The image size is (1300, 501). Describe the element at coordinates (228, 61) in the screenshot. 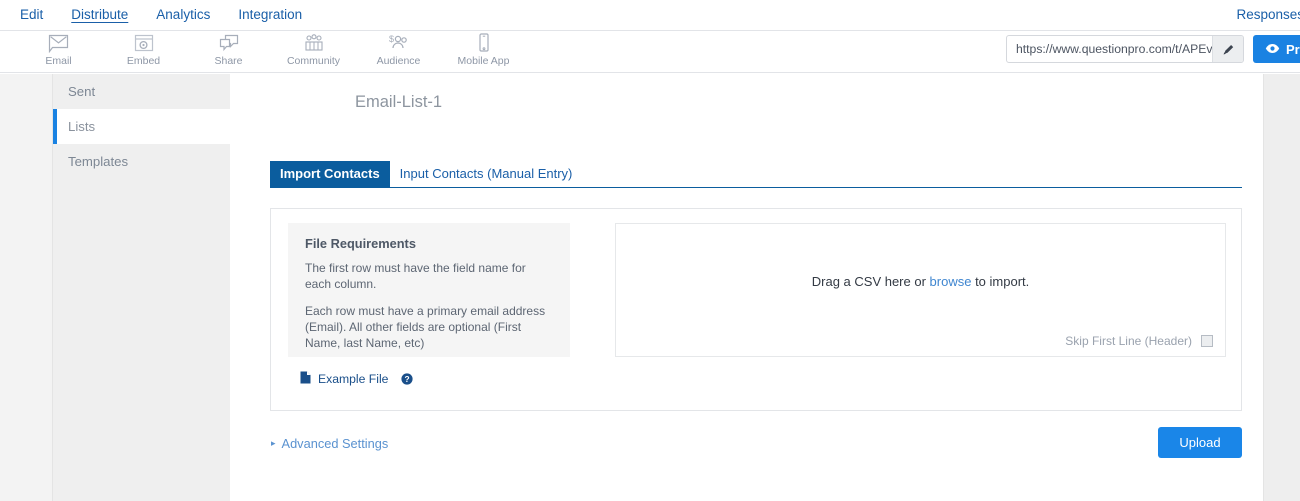

I see `toolbar-label-share: Share` at that location.